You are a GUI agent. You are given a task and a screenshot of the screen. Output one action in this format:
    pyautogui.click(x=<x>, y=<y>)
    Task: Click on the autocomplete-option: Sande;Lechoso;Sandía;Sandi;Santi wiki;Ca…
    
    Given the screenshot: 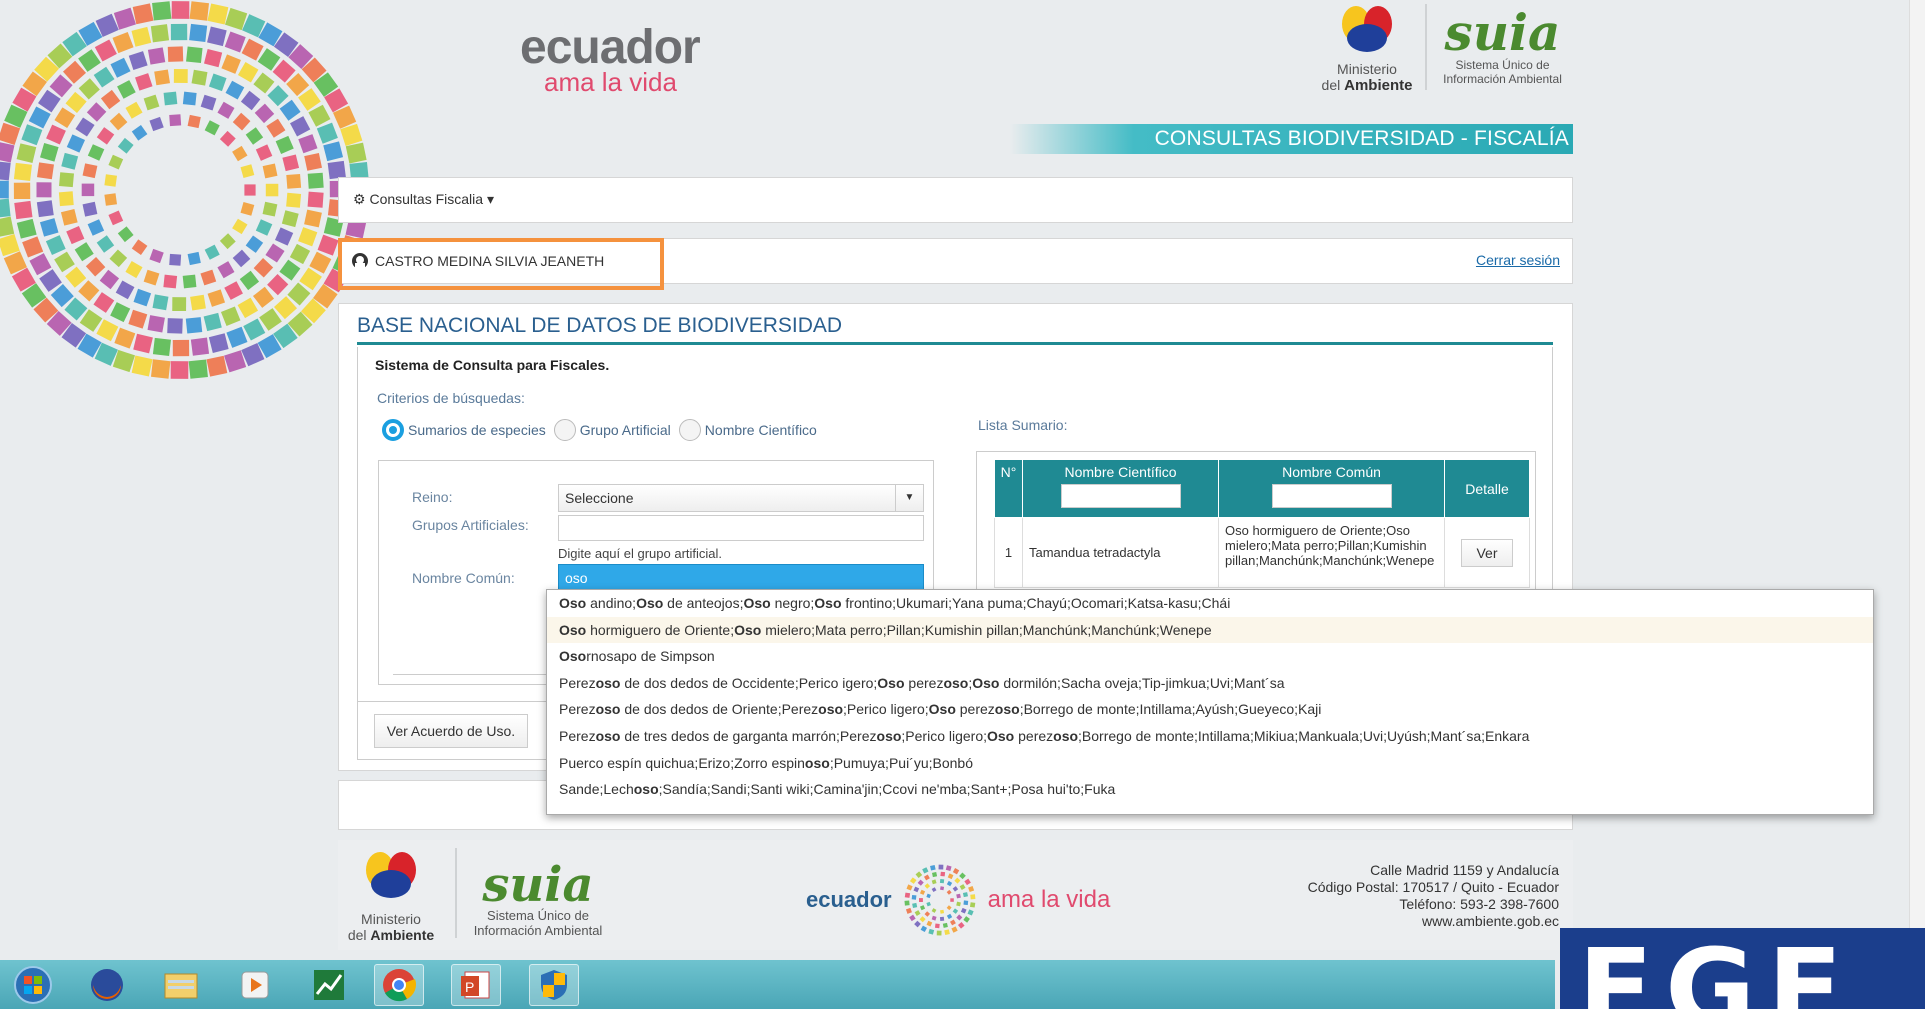 What is the action you would take?
    pyautogui.click(x=1210, y=789)
    